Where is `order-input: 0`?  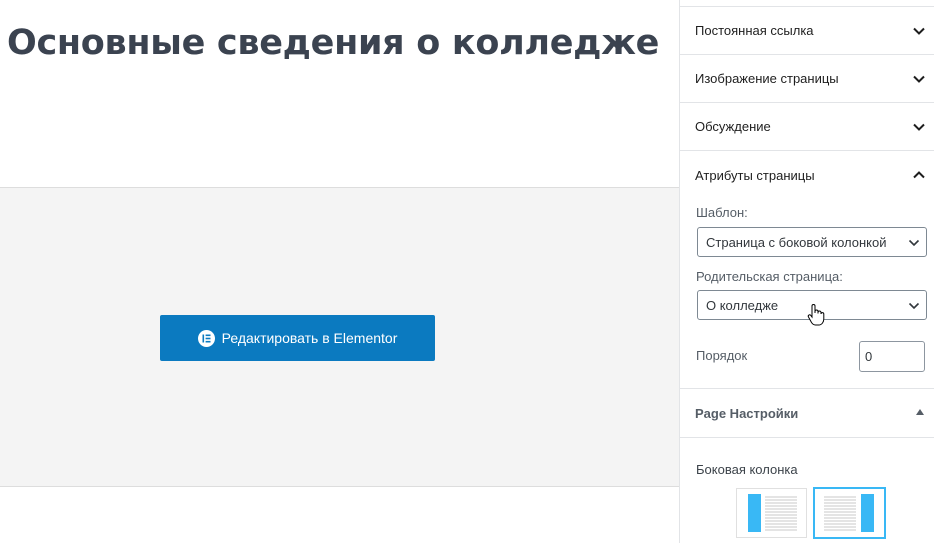 order-input: 0 is located at coordinates (892, 356).